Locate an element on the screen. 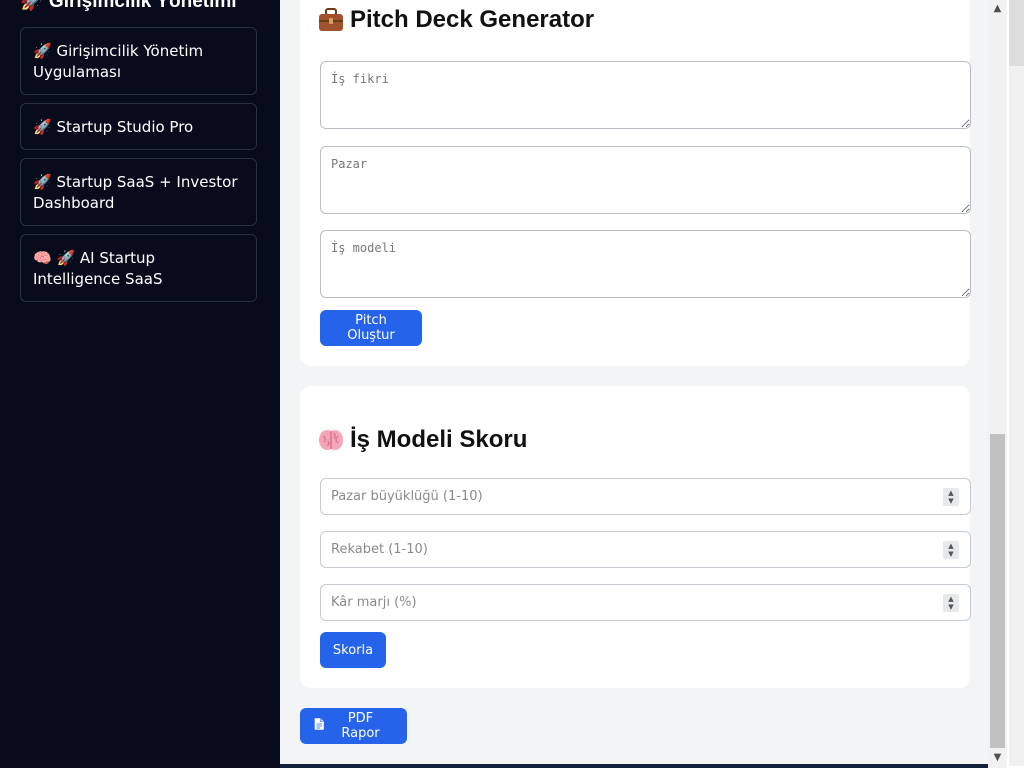  business-model-field is located at coordinates (645, 264).